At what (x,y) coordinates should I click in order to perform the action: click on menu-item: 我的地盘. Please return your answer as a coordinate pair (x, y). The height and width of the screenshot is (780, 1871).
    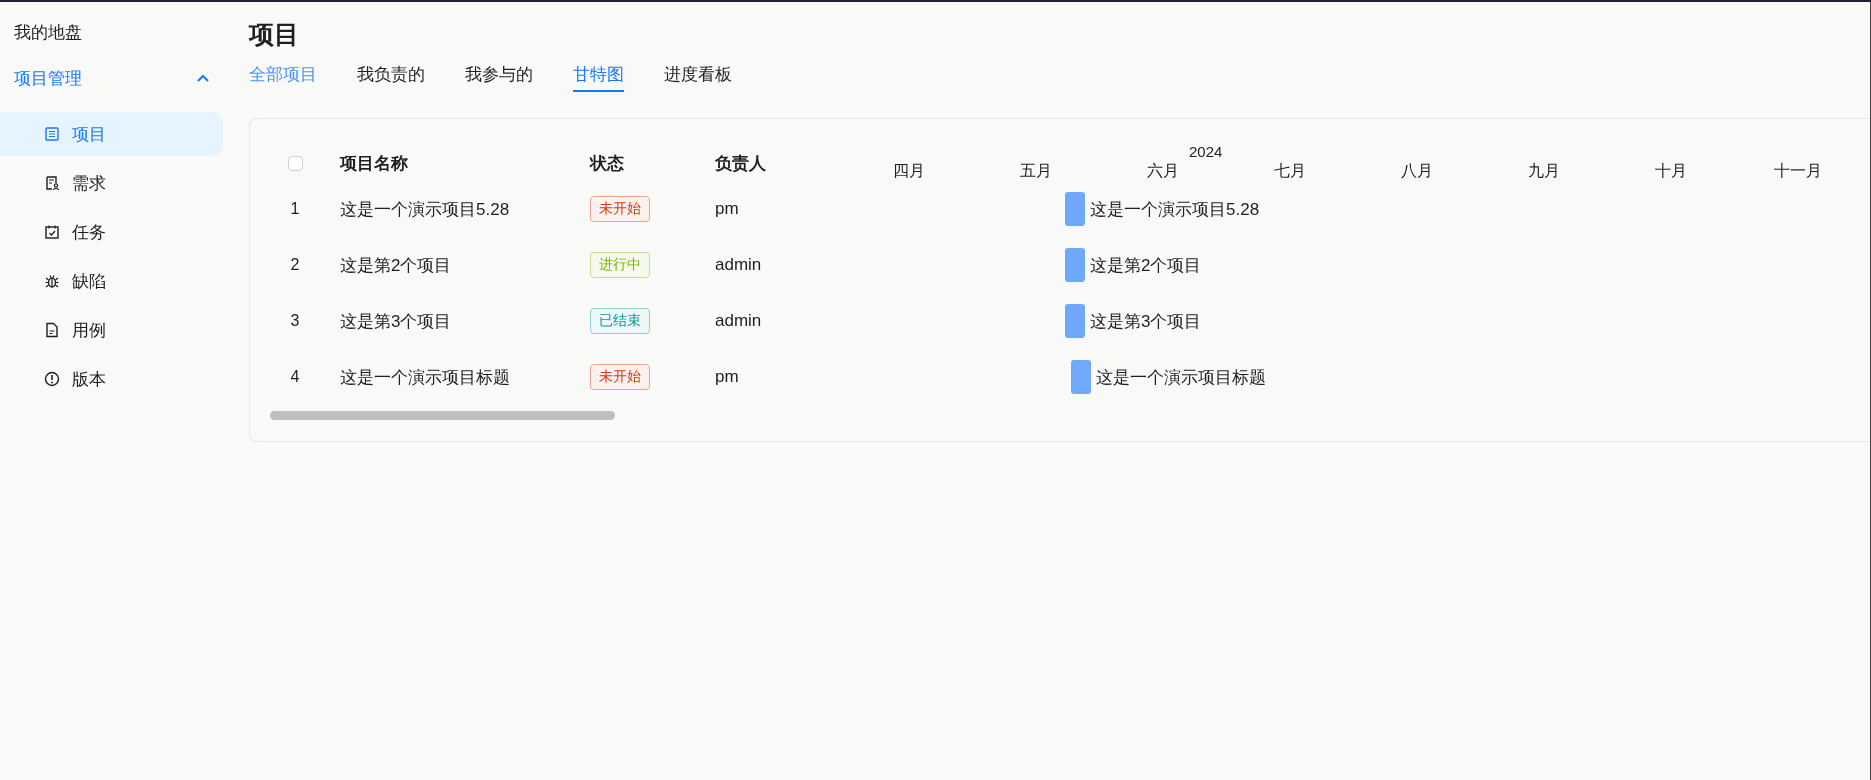
    Looking at the image, I should click on (112, 33).